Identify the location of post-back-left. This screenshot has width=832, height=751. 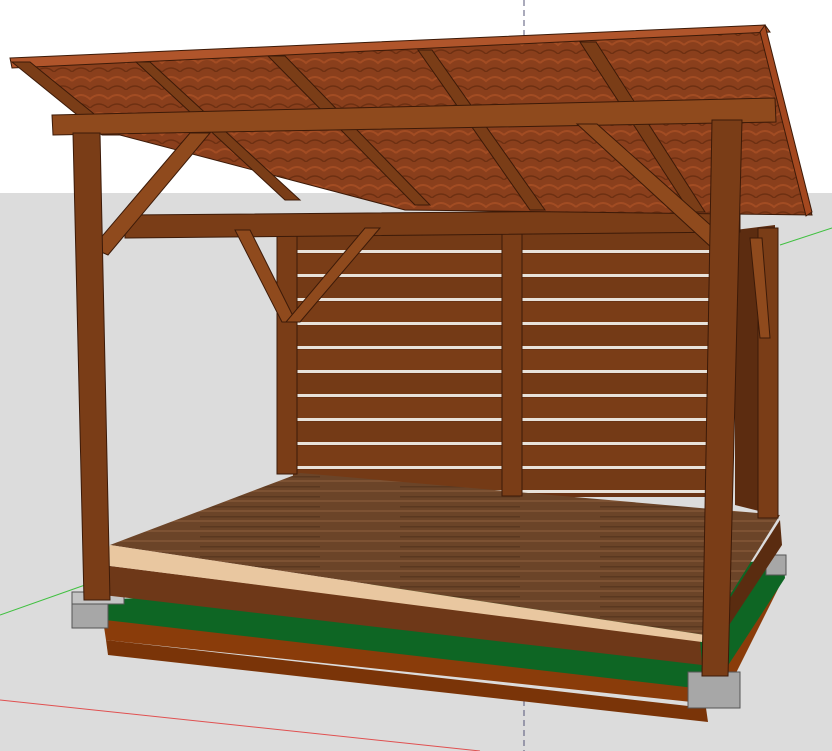
(287, 348).